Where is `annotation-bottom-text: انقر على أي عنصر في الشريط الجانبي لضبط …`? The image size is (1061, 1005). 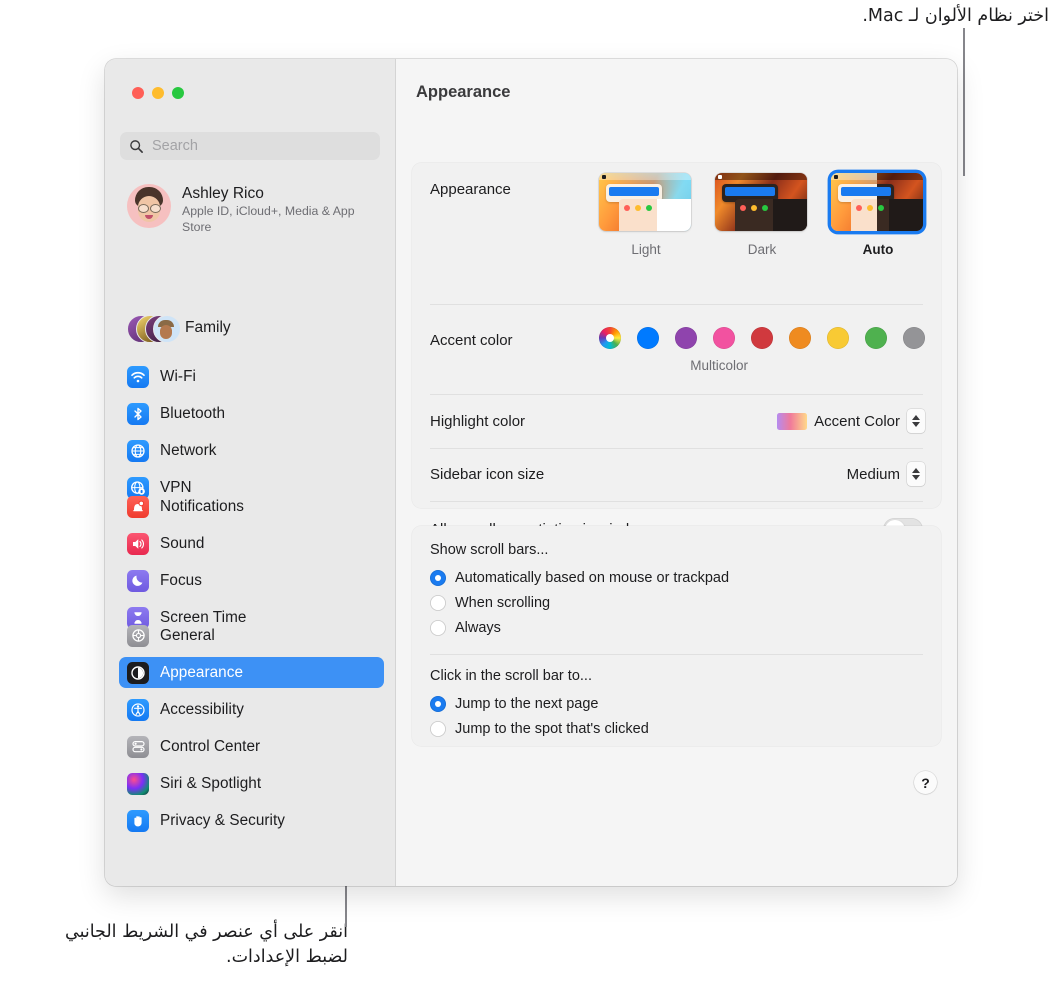 annotation-bottom-text: انقر على أي عنصر في الشريط الجانبي لضبط … is located at coordinates (206, 945).